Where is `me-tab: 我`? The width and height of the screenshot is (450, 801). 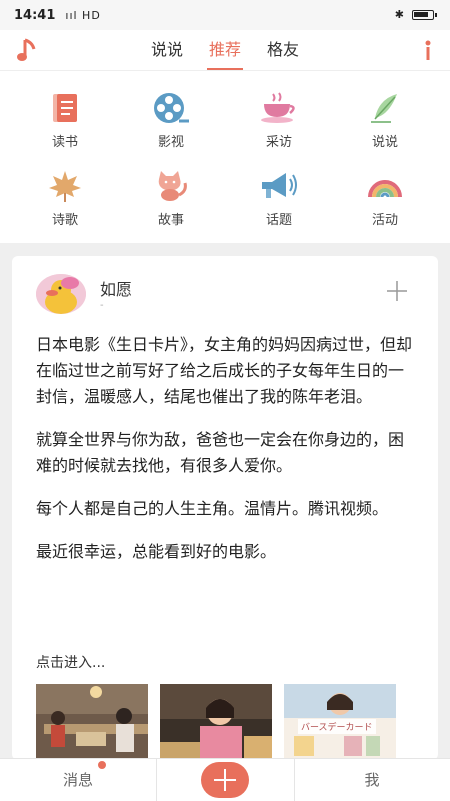 me-tab: 我 is located at coordinates (372, 780).